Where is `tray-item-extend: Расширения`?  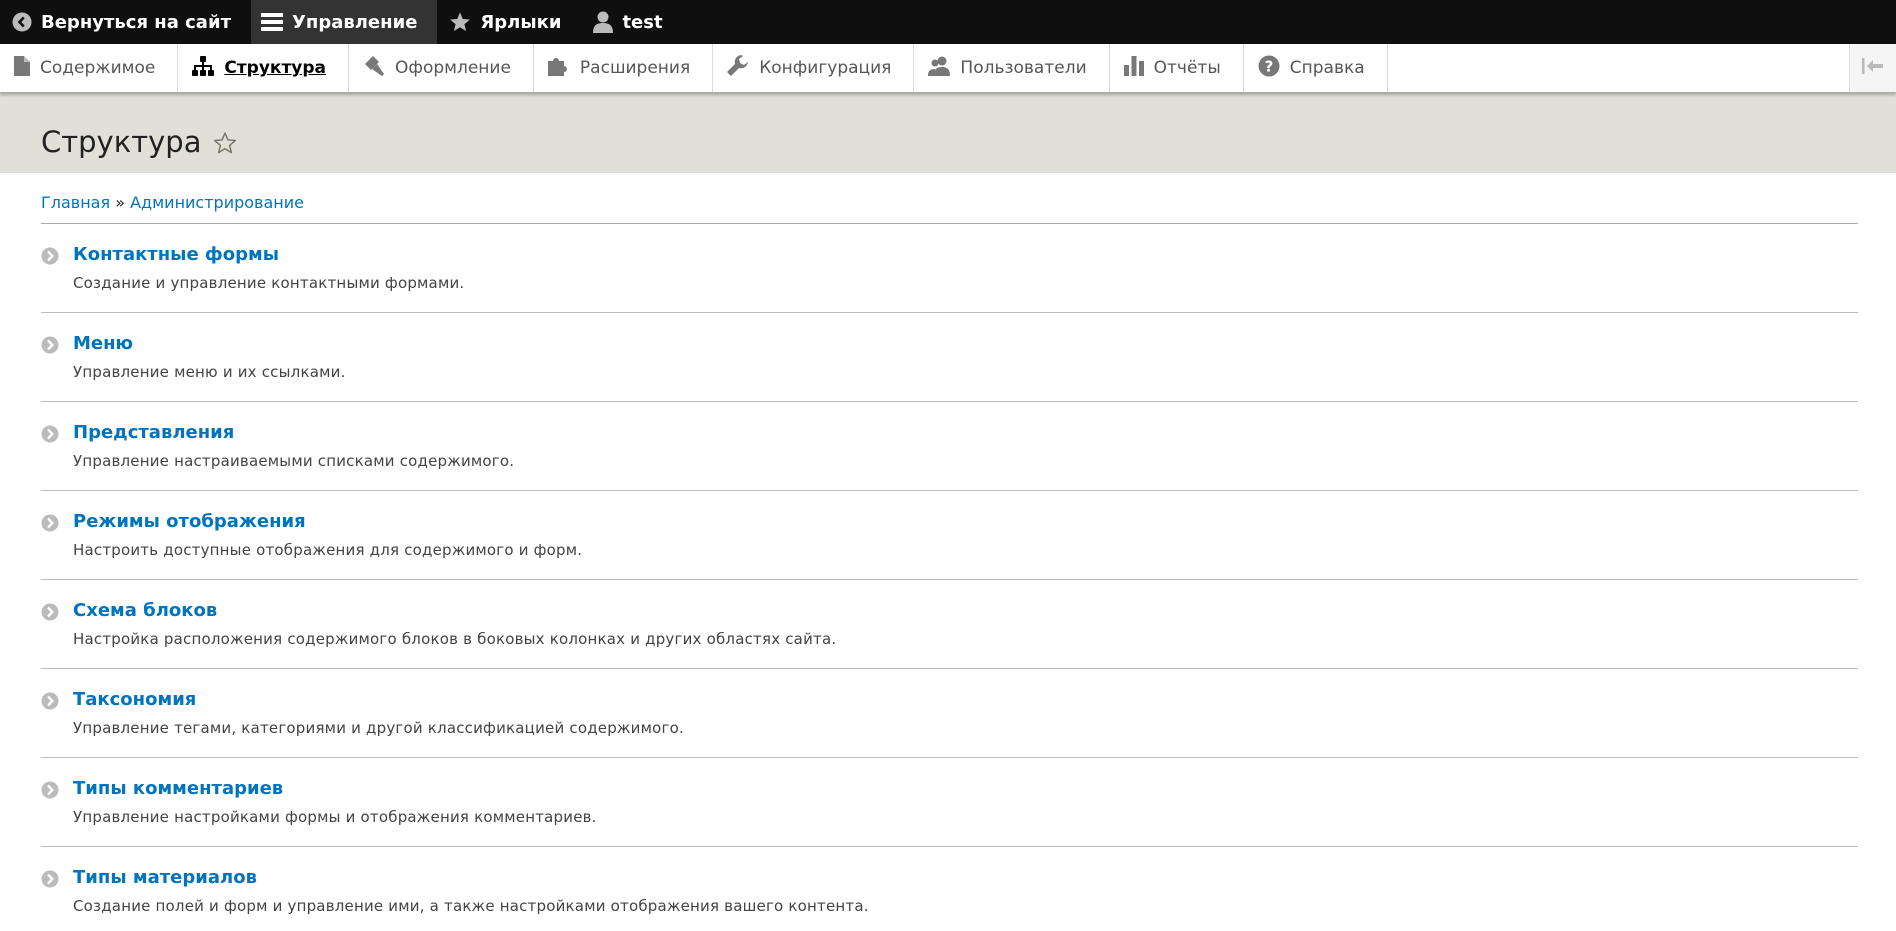
tray-item-extend: Расширения is located at coordinates (624, 68).